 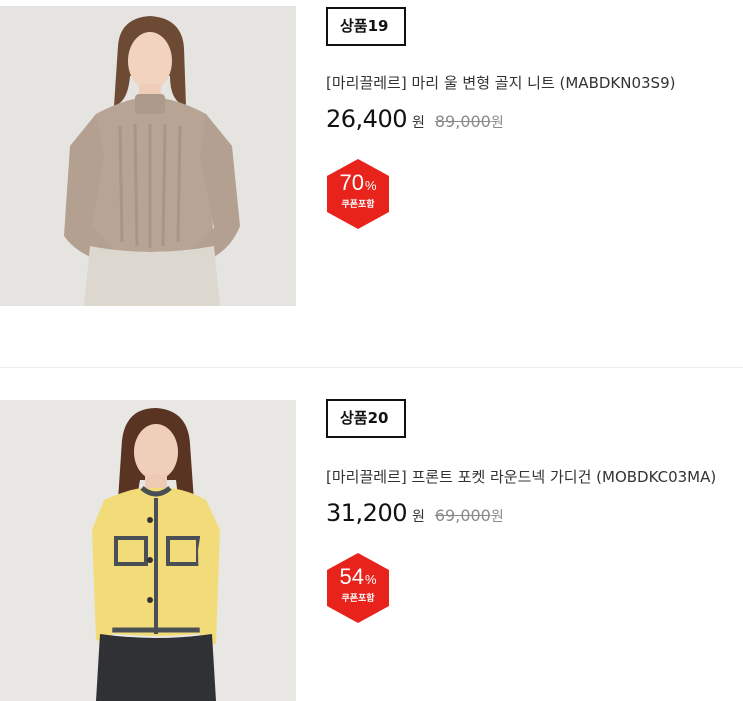 What do you see at coordinates (351, 182) in the screenshot?
I see `discount-value: 70` at bounding box center [351, 182].